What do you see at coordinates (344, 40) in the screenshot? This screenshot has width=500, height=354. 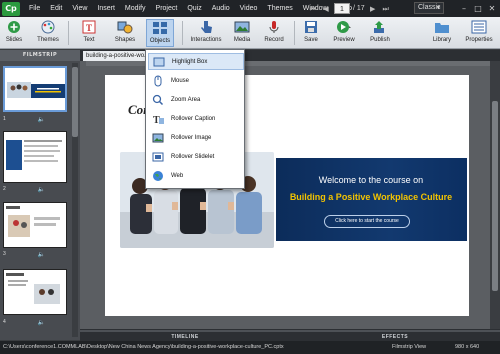 I see `preview-label: Preview` at bounding box center [344, 40].